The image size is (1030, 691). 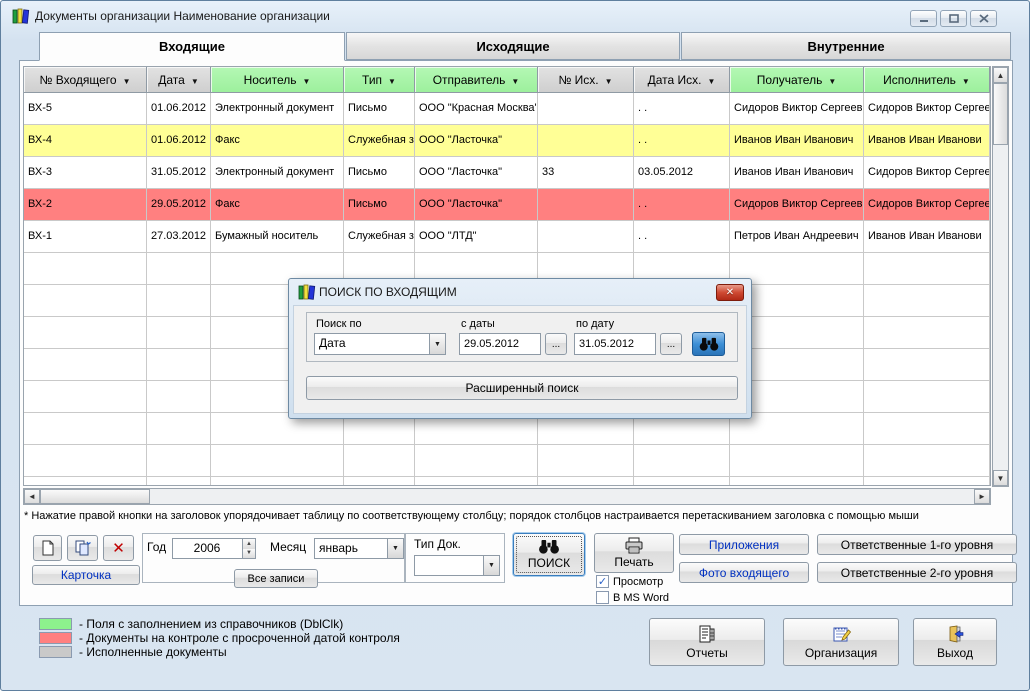 What do you see at coordinates (85, 80) in the screenshot?
I see `column-header-incoming-number: № Входящего` at bounding box center [85, 80].